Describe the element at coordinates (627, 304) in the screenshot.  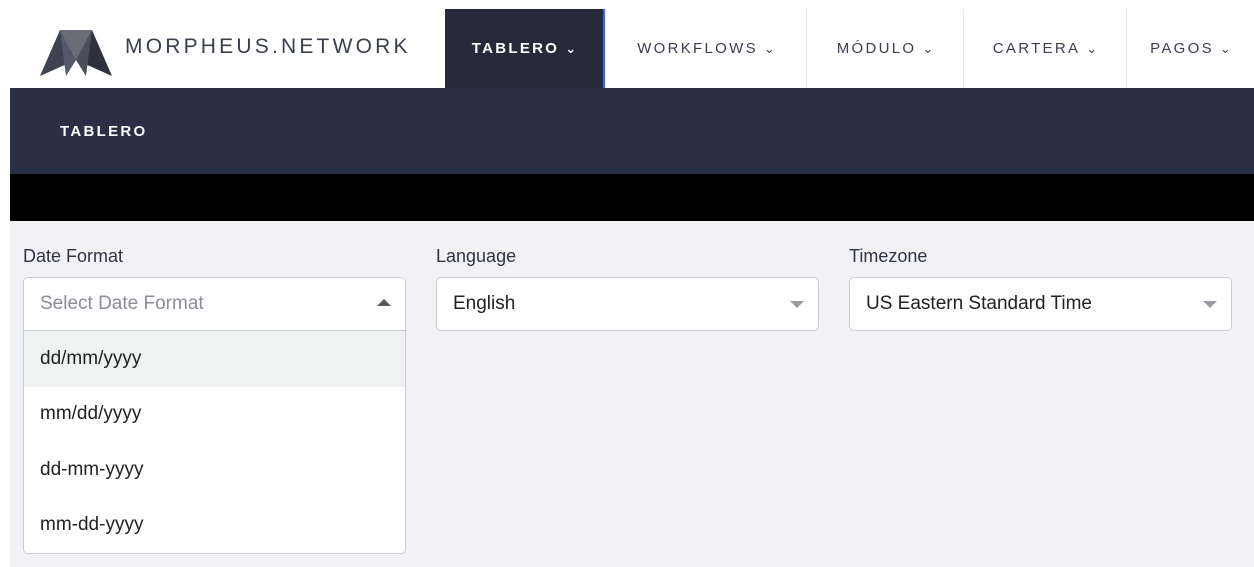
I see `language-select: English` at that location.